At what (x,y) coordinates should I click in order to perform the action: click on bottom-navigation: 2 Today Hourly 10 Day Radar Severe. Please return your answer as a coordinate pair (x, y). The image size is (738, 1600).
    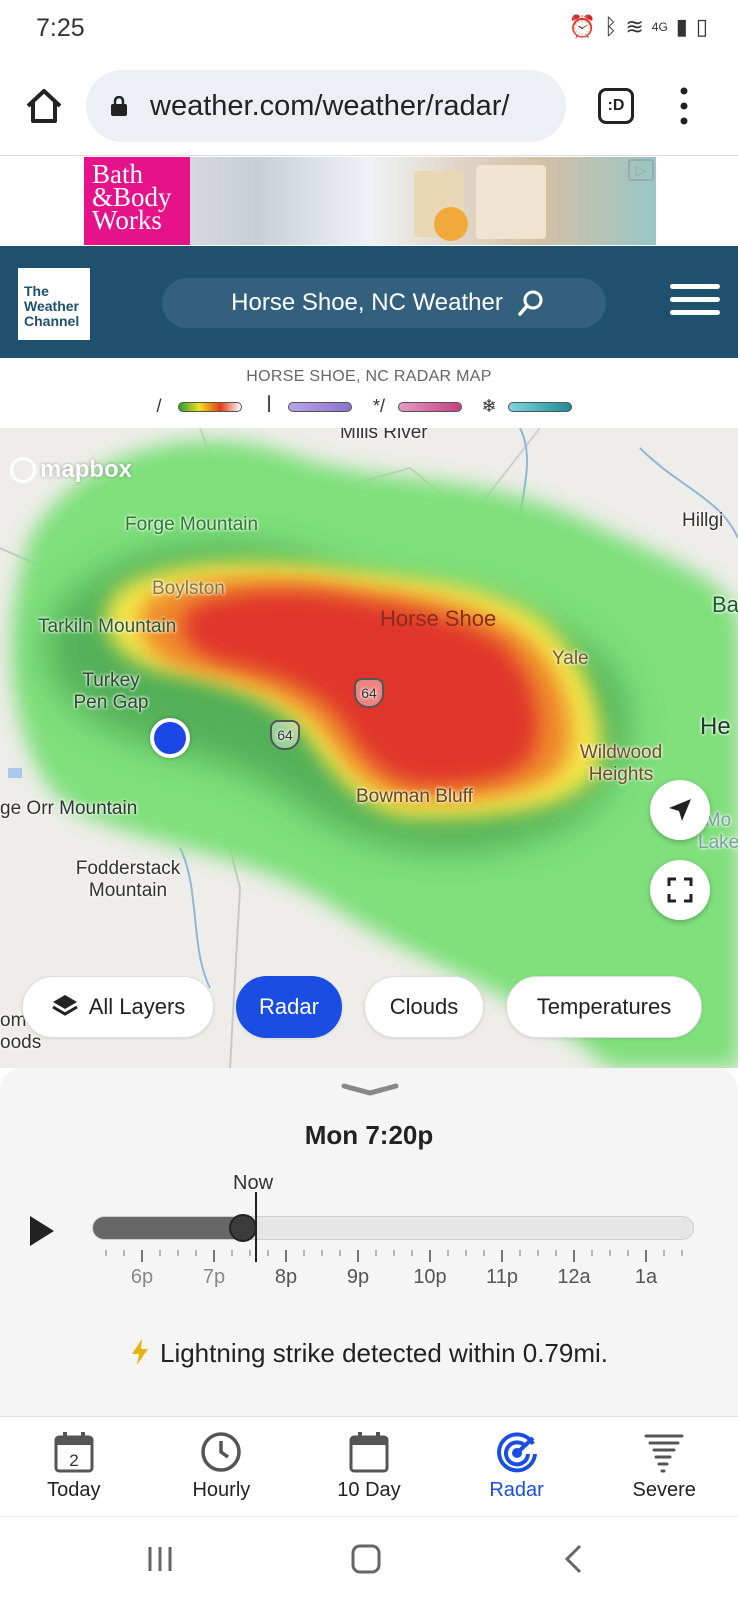
    Looking at the image, I should click on (369, 1466).